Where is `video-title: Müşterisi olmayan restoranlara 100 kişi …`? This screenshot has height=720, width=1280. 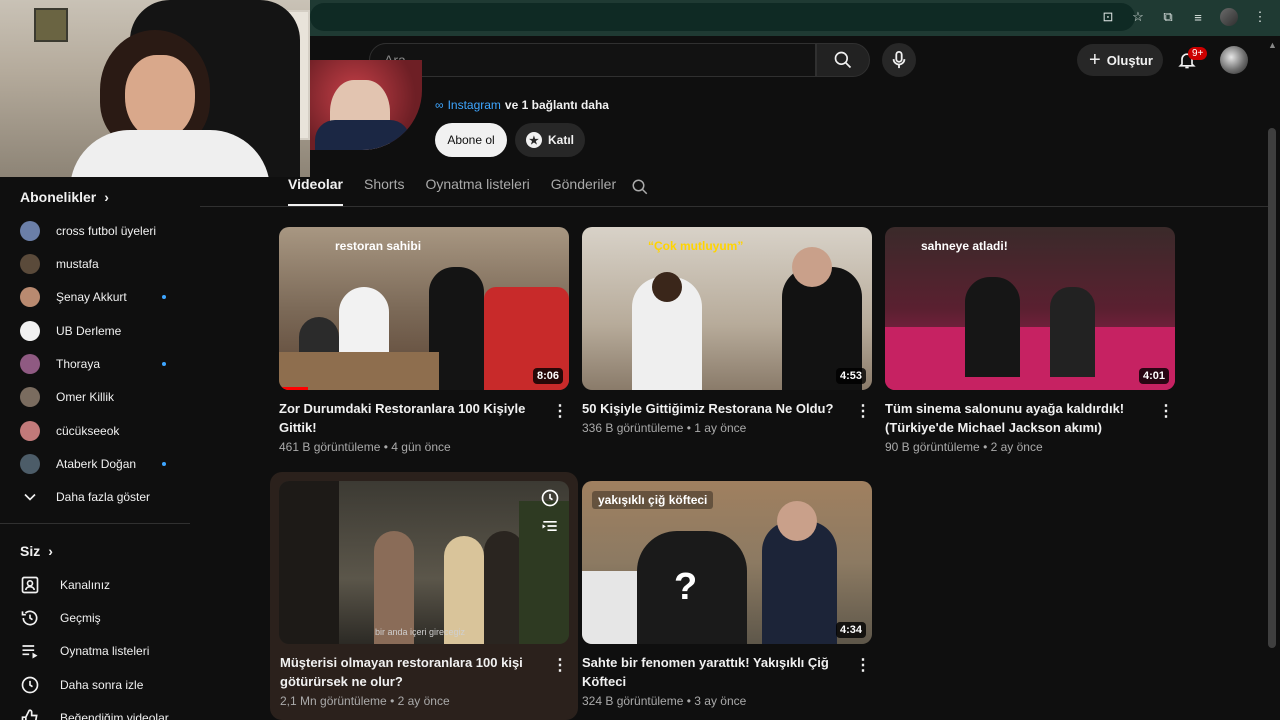 video-title: Müşterisi olmayan restoranlara 100 kişi … is located at coordinates (407, 672).